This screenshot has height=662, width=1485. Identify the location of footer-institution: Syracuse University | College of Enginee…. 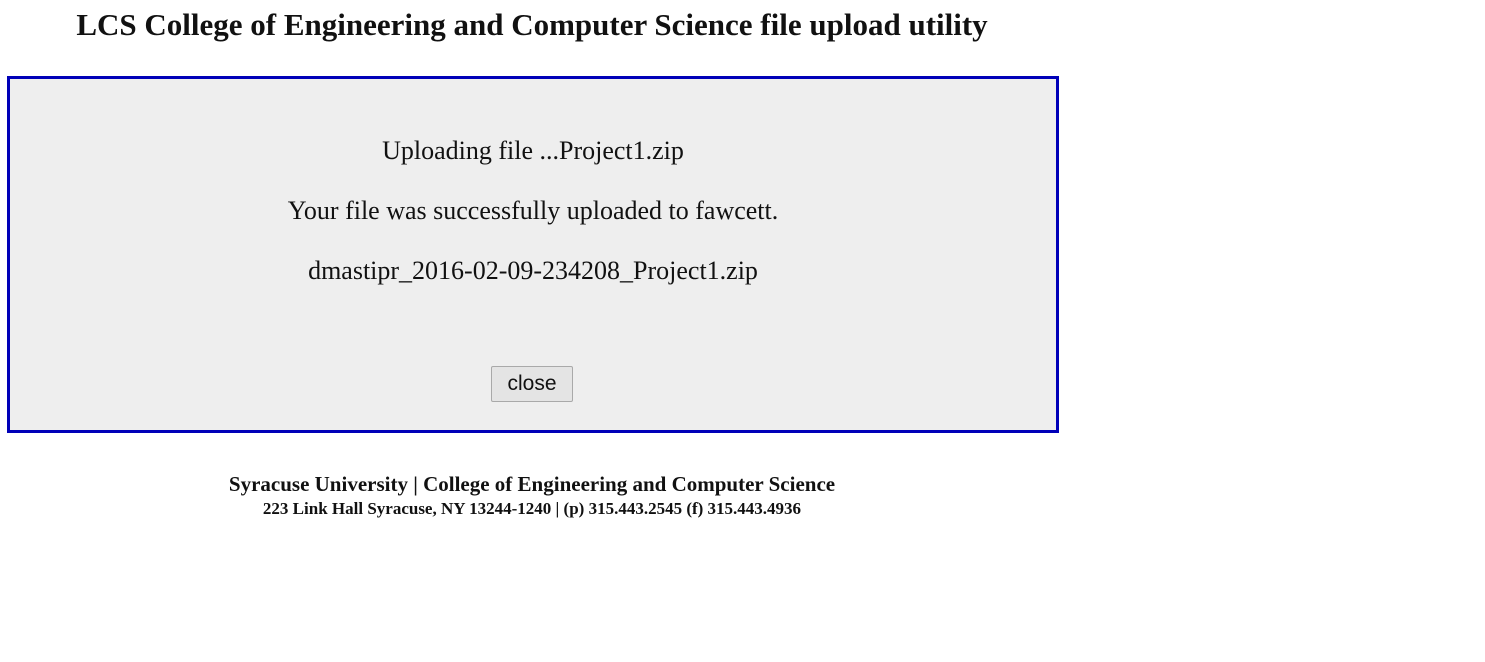
(532, 484).